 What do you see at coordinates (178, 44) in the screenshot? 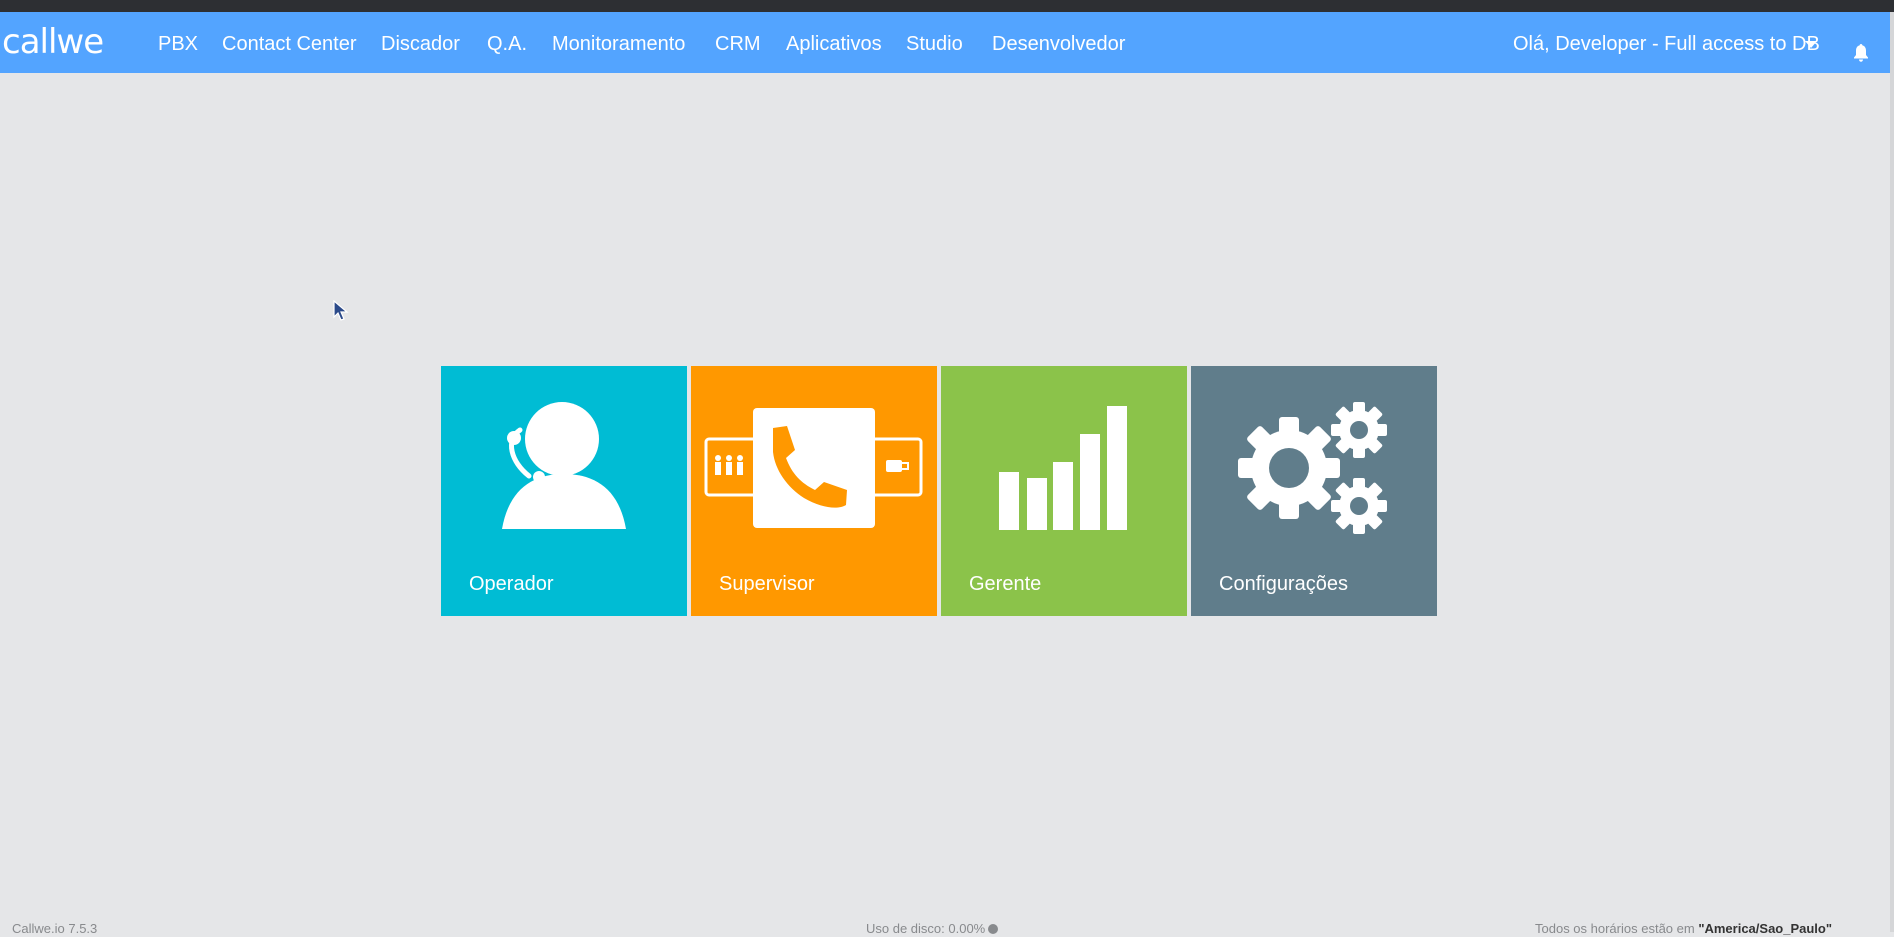
I see `nav-item-pbx: PBX` at bounding box center [178, 44].